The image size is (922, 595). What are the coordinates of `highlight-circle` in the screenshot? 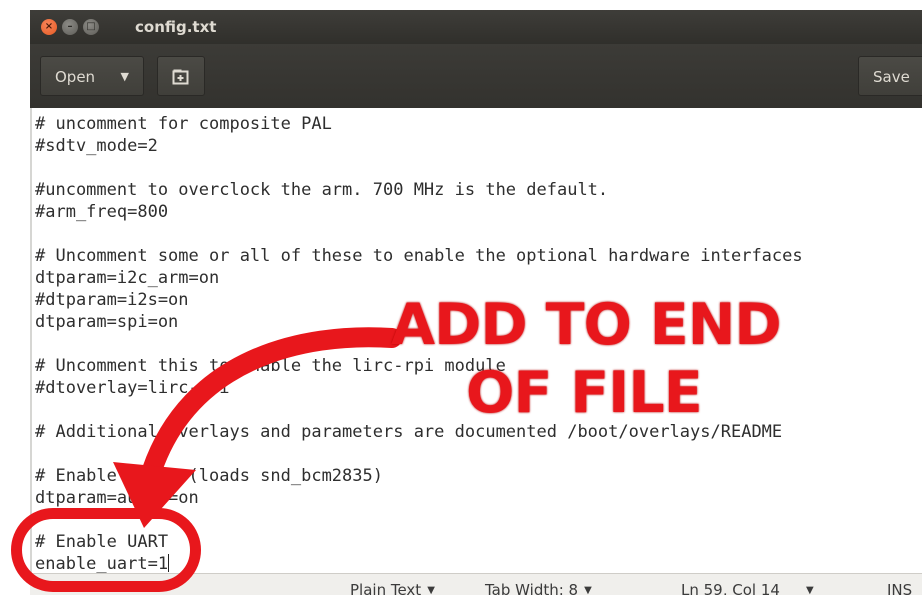 It's located at (106, 550).